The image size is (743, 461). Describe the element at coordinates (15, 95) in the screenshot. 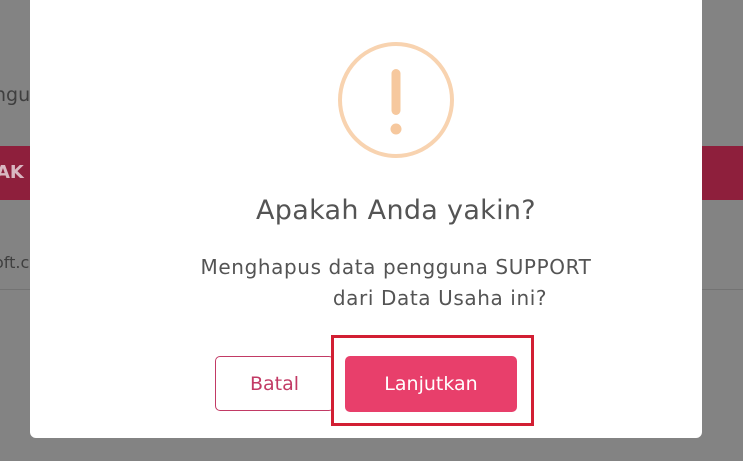

I see `background-page-text: ngu` at that location.